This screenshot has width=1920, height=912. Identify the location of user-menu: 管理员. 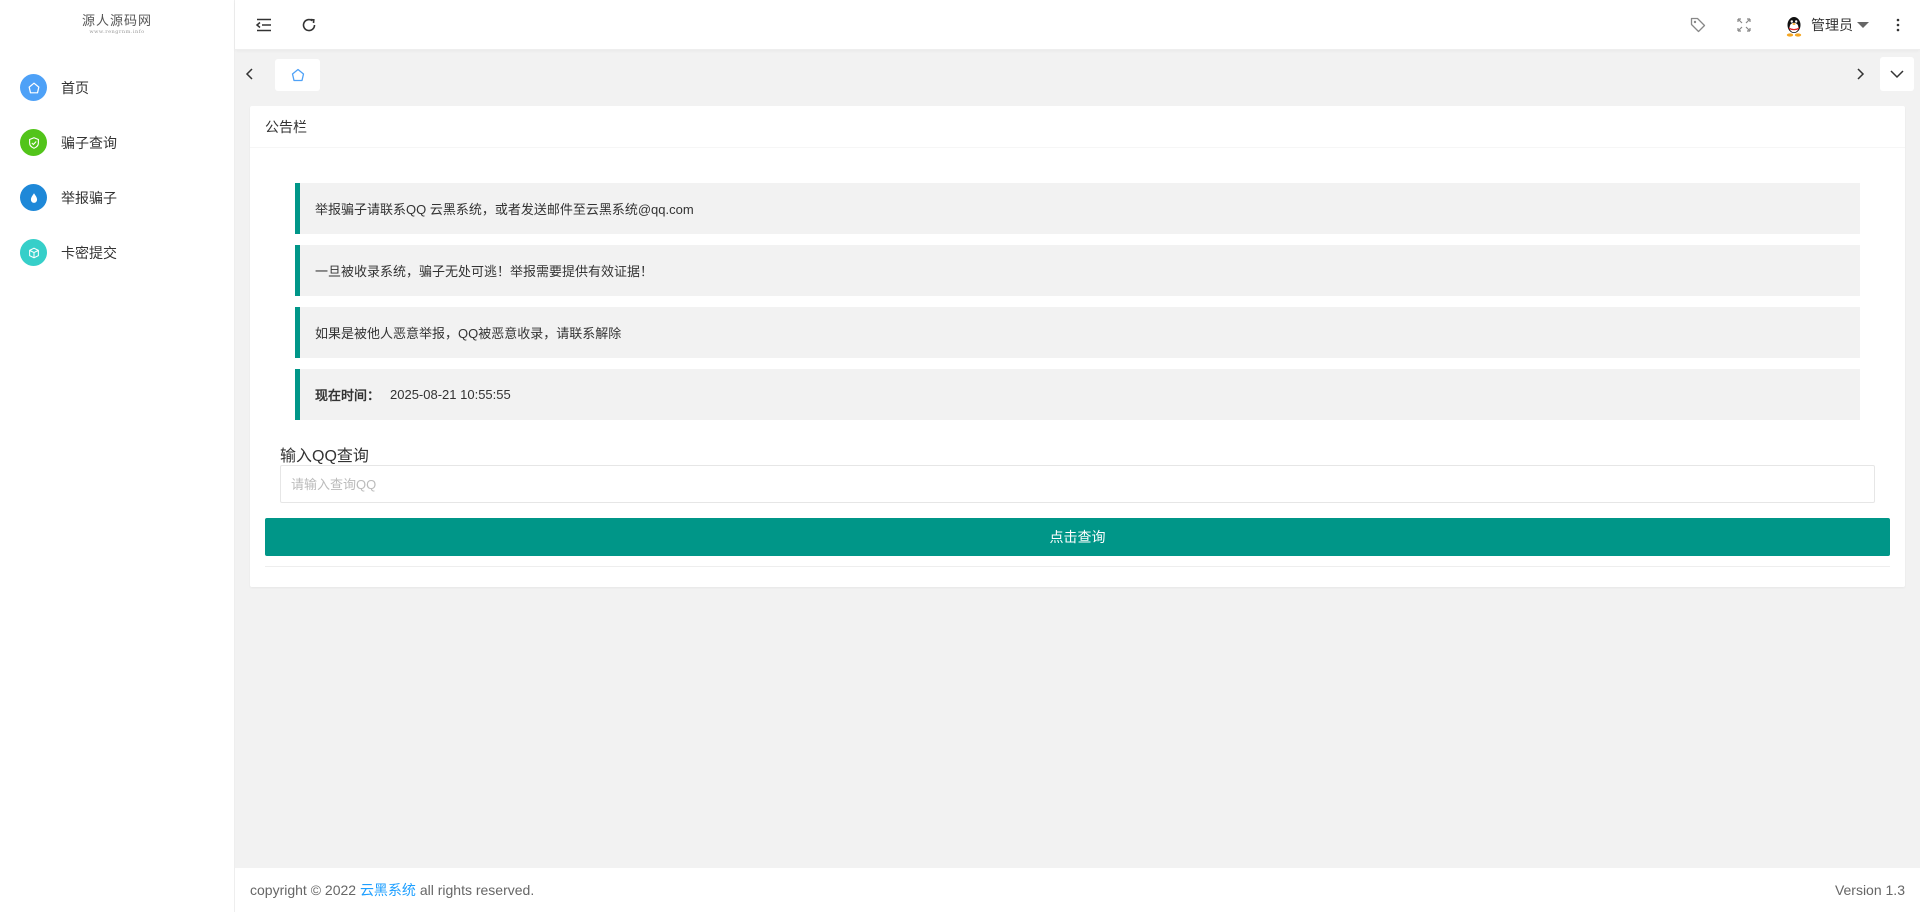
(1826, 25).